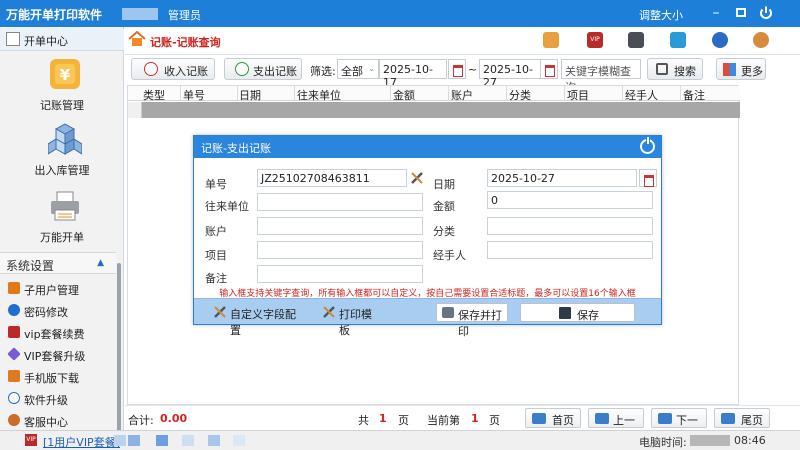  What do you see at coordinates (553, 418) in the screenshot?
I see `first-page-button: 首页` at bounding box center [553, 418].